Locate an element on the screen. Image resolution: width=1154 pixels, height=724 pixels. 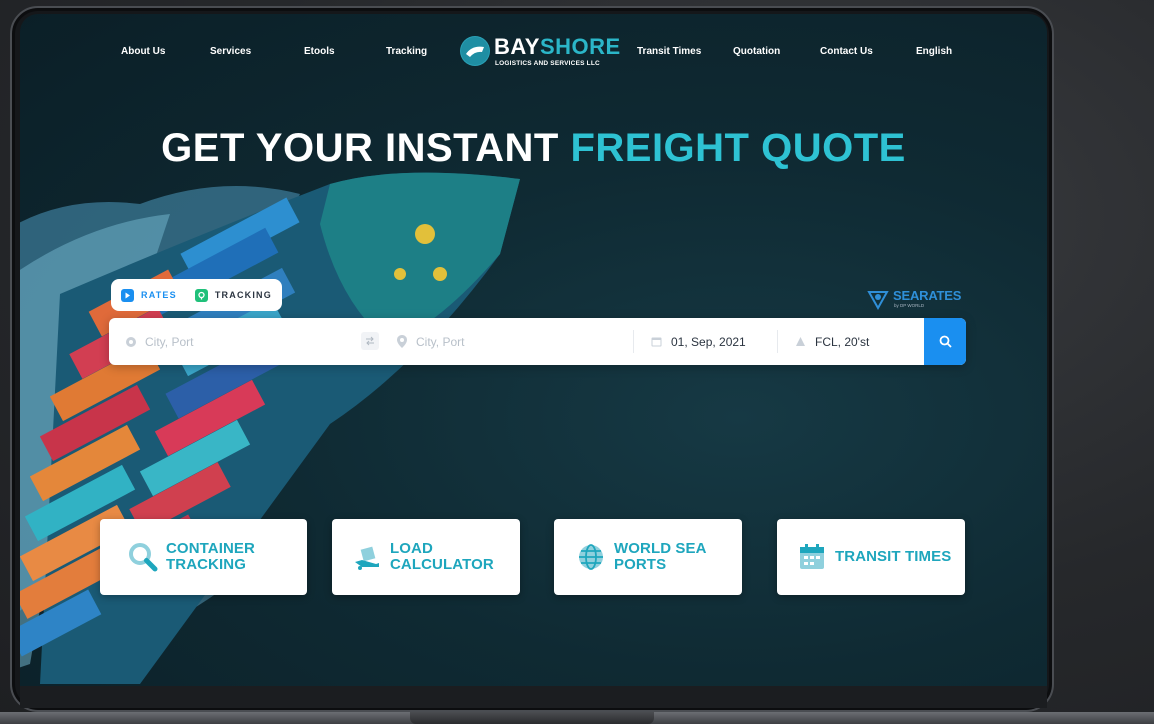
search-button is located at coordinates (945, 341).